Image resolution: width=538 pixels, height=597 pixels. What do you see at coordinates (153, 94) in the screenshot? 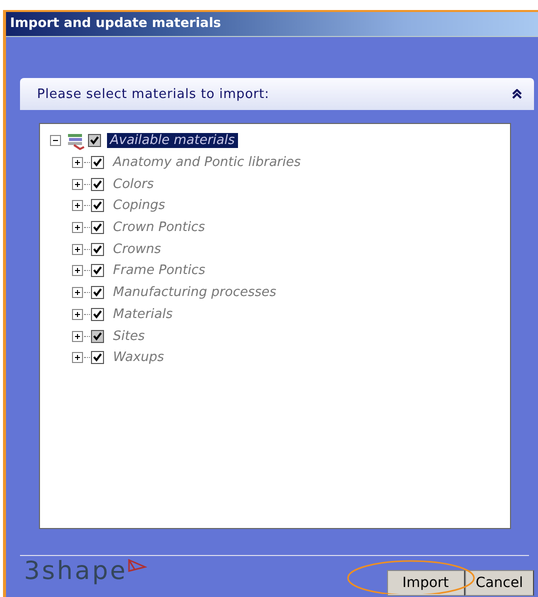
I see `panel-title: Please select materials to import:` at bounding box center [153, 94].